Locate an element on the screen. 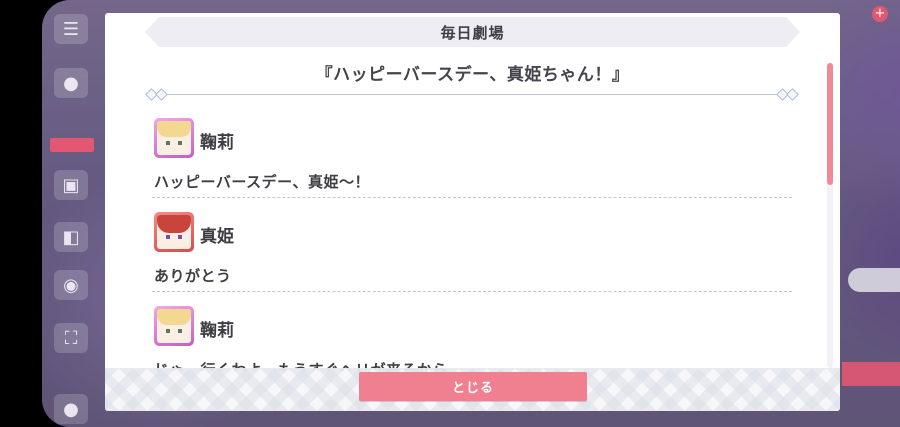  scrollbar-thumb is located at coordinates (830, 124).